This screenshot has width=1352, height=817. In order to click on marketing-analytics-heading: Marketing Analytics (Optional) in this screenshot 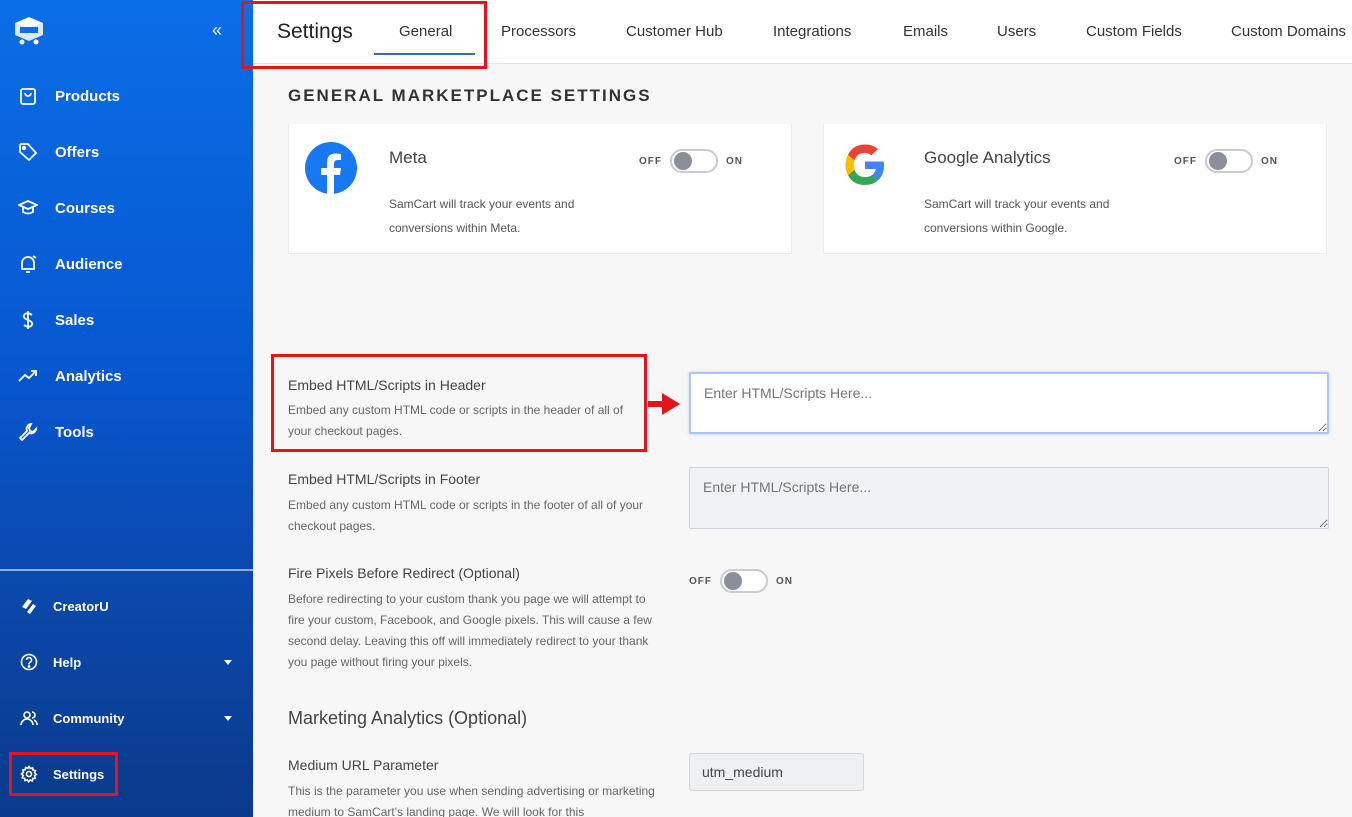, I will do `click(408, 718)`.